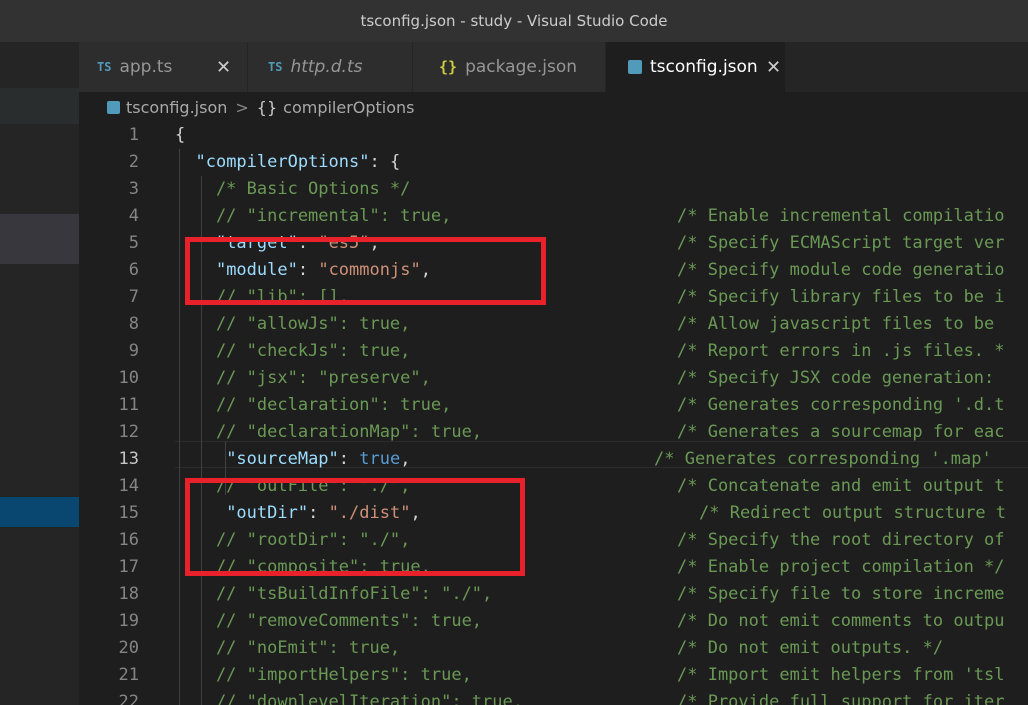 Image resolution: width=1028 pixels, height=705 pixels. I want to click on line-number: 16, so click(128, 540).